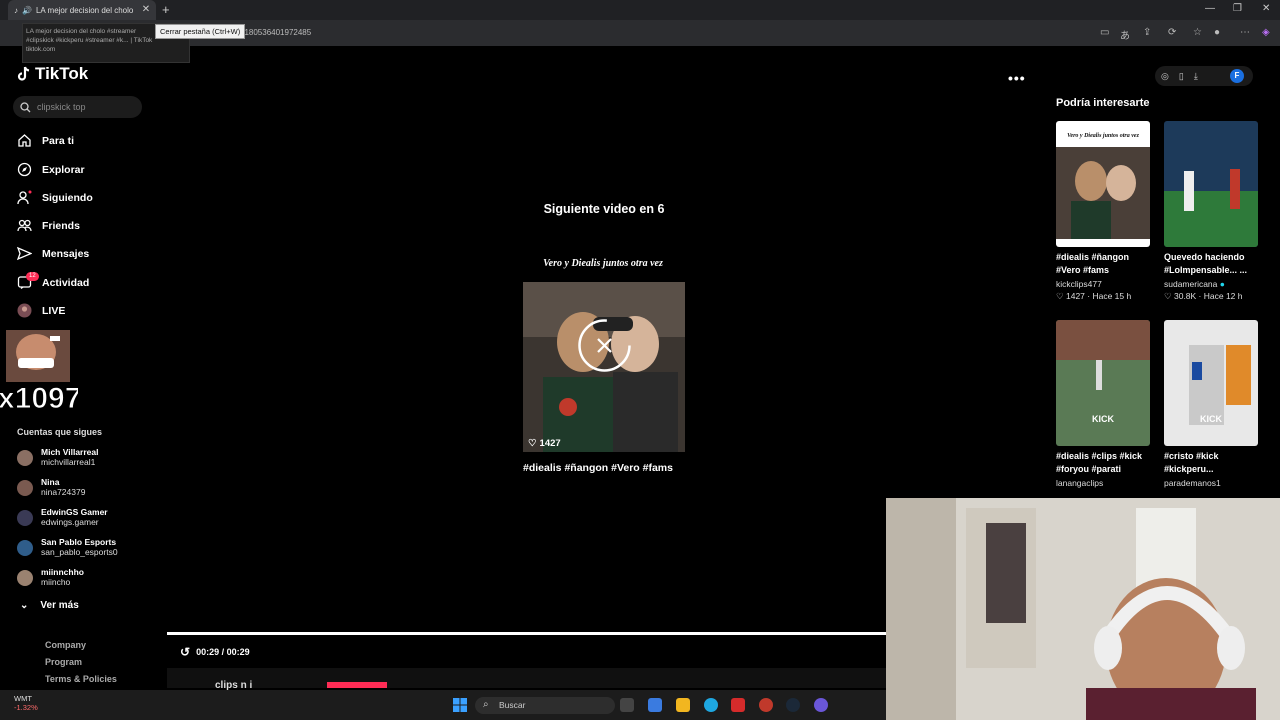 The width and height of the screenshot is (1280, 720). I want to click on steam-icon, so click(793, 705).